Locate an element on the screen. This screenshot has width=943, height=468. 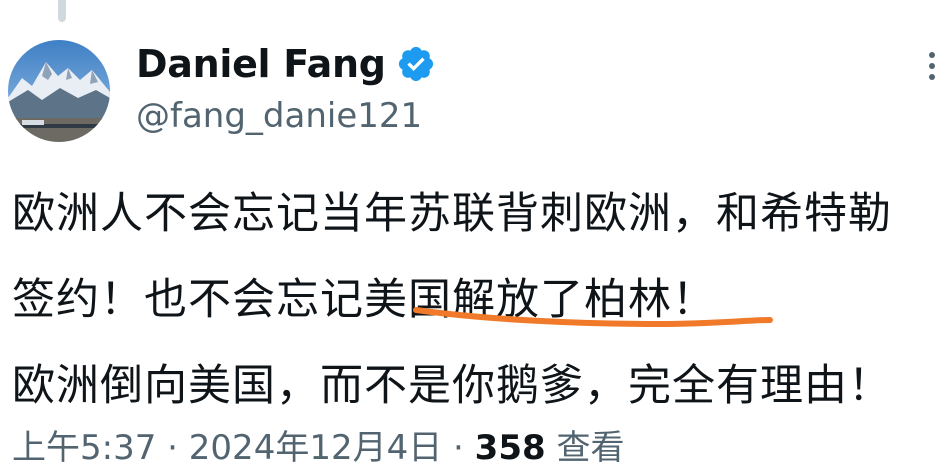
tweet-meta: 上午5:37 · 2024年12月4日 · 358 查看 is located at coordinates (318, 448).